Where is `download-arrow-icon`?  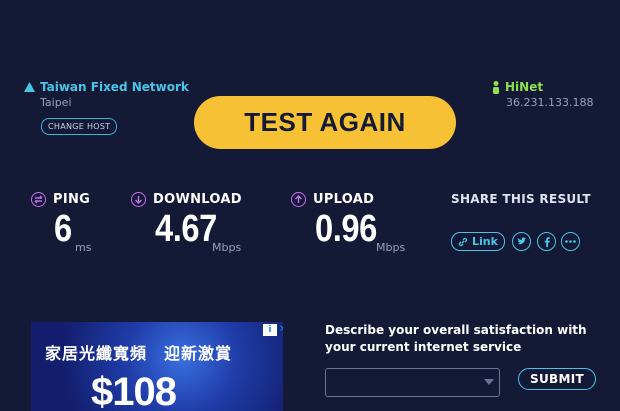
download-arrow-icon is located at coordinates (138, 199).